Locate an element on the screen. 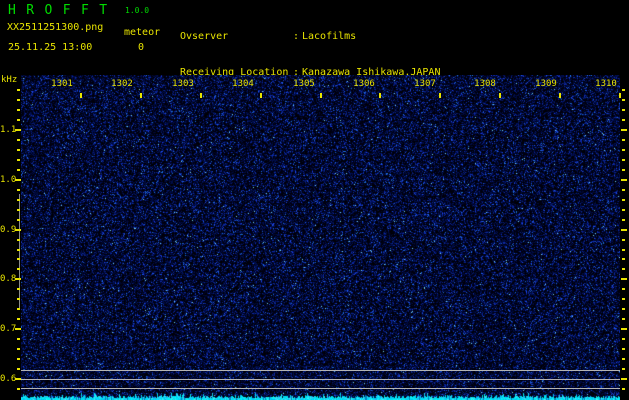 The height and width of the screenshot is (400, 629). y-axis-label: 1.1 is located at coordinates (8, 130).